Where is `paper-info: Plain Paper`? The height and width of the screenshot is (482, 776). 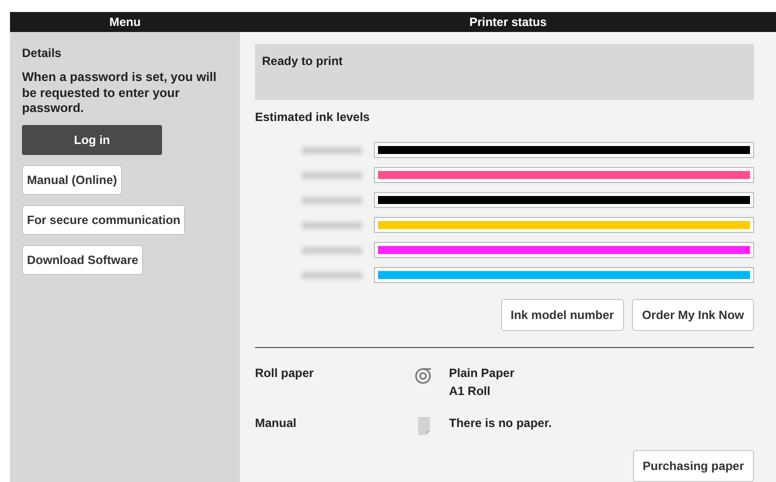
paper-info: Plain Paper is located at coordinates (481, 373).